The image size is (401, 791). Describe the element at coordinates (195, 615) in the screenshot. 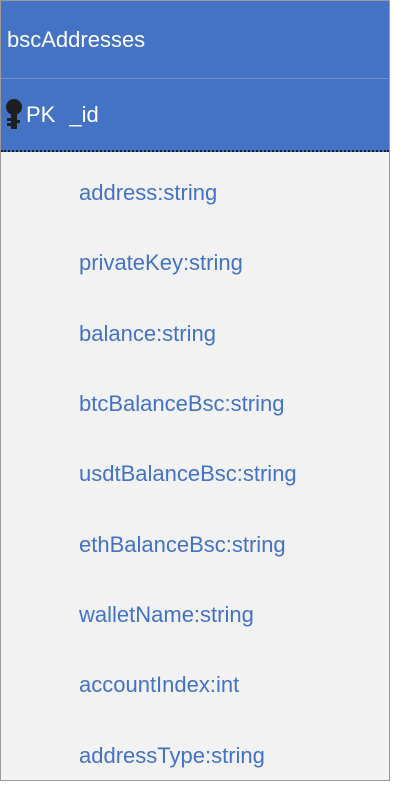

I see `field-row: walletName:string` at that location.